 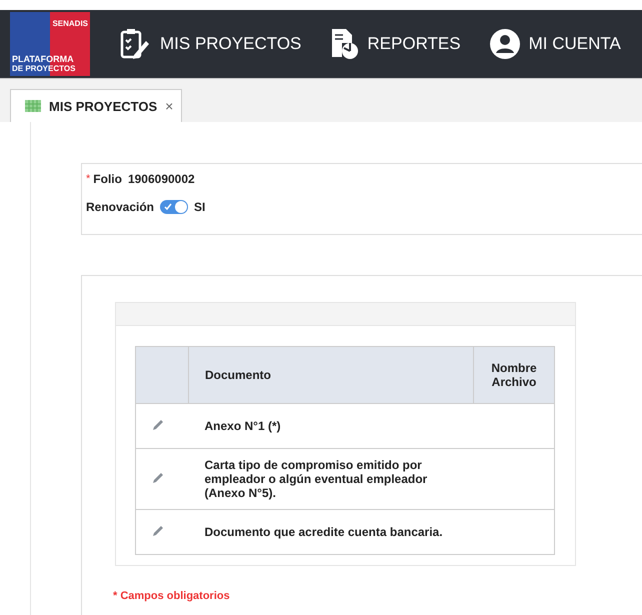 What do you see at coordinates (33, 106) in the screenshot?
I see `table-icon` at bounding box center [33, 106].